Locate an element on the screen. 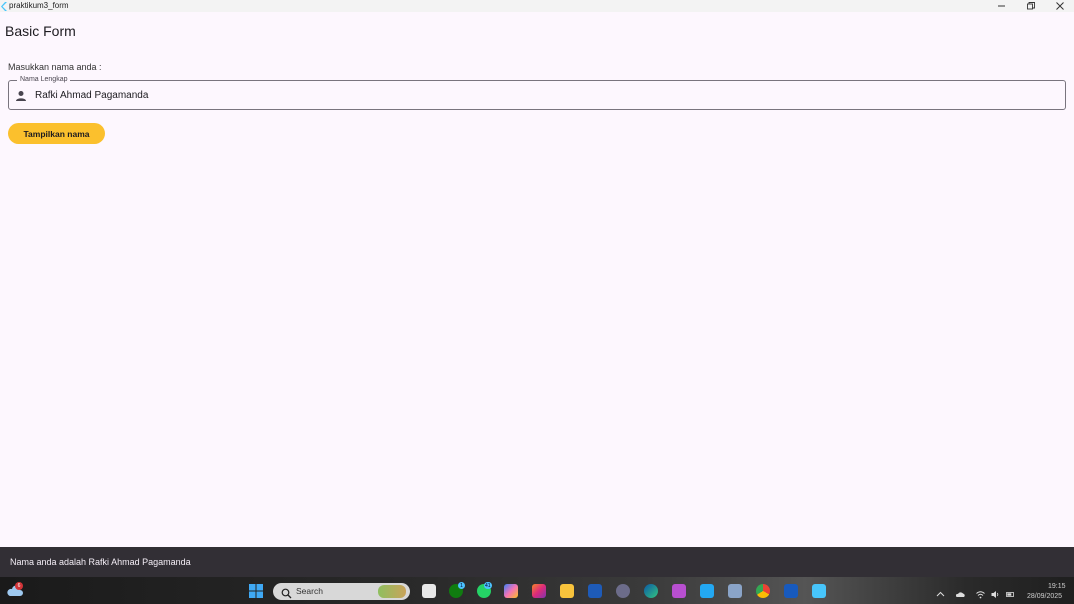 This screenshot has height=604, width=1074. photos-icon is located at coordinates (735, 591).